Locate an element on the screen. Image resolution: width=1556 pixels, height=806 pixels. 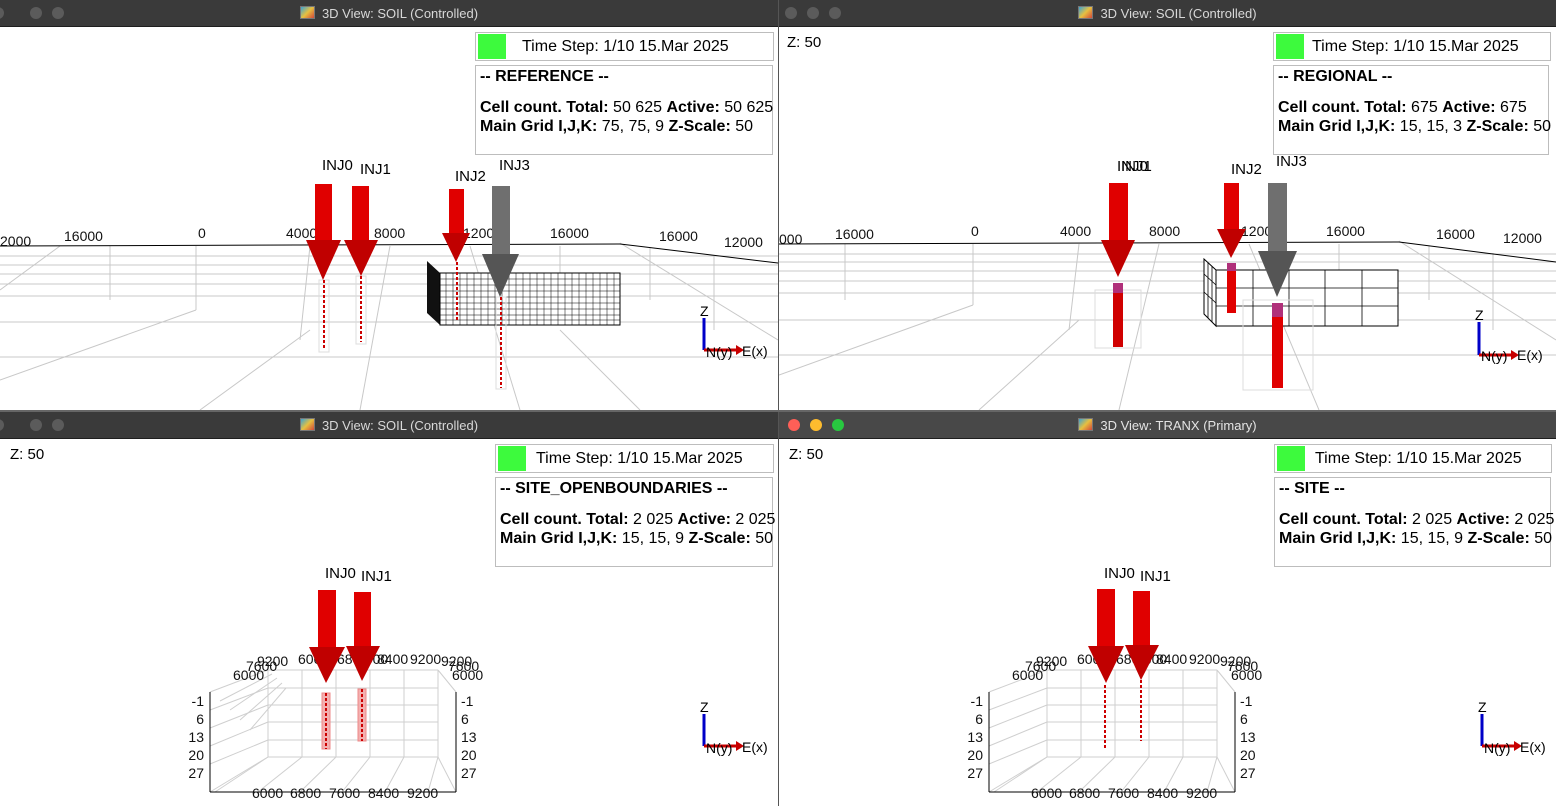
well-label: INJ0 is located at coordinates (337, 165).